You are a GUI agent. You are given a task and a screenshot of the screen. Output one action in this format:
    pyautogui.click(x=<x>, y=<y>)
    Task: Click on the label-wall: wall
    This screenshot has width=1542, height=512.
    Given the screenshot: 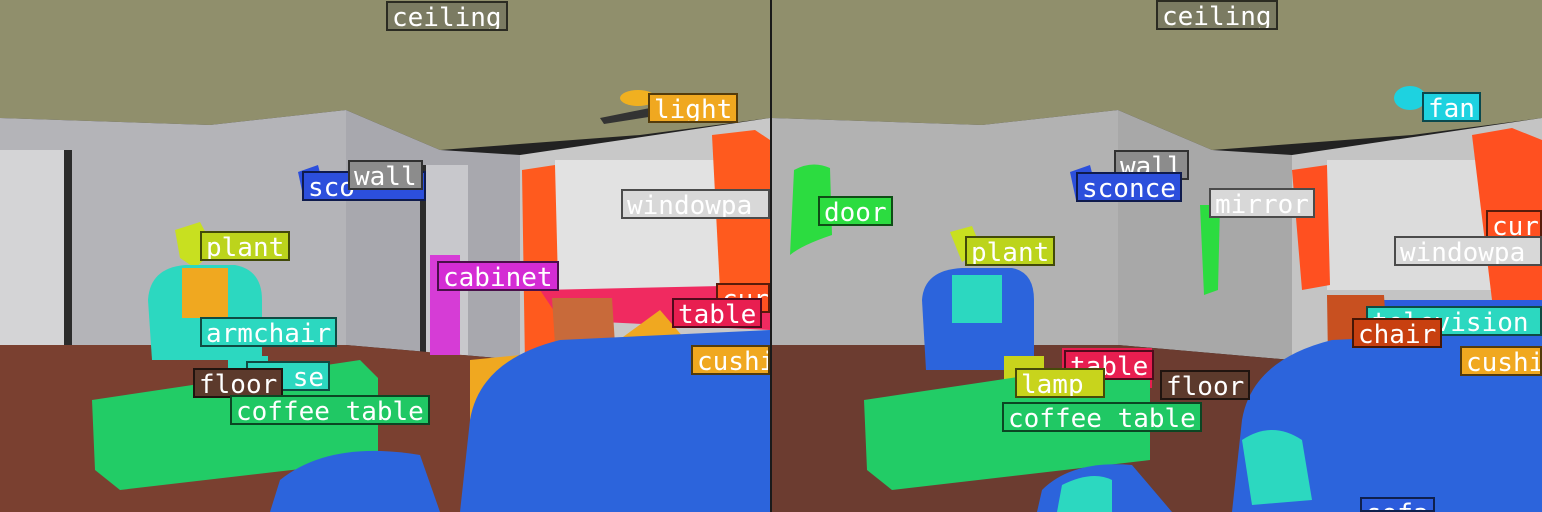 What is the action you would take?
    pyautogui.click(x=385, y=175)
    